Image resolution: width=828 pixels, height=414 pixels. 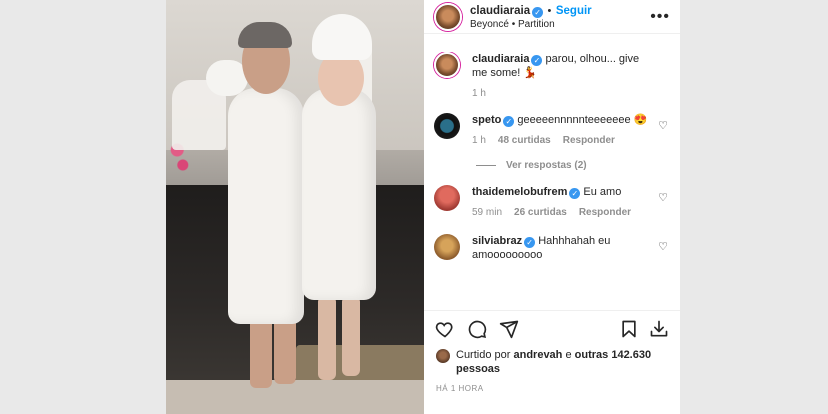 I want to click on audio-track: Beyoncé • Partition, so click(x=560, y=24).